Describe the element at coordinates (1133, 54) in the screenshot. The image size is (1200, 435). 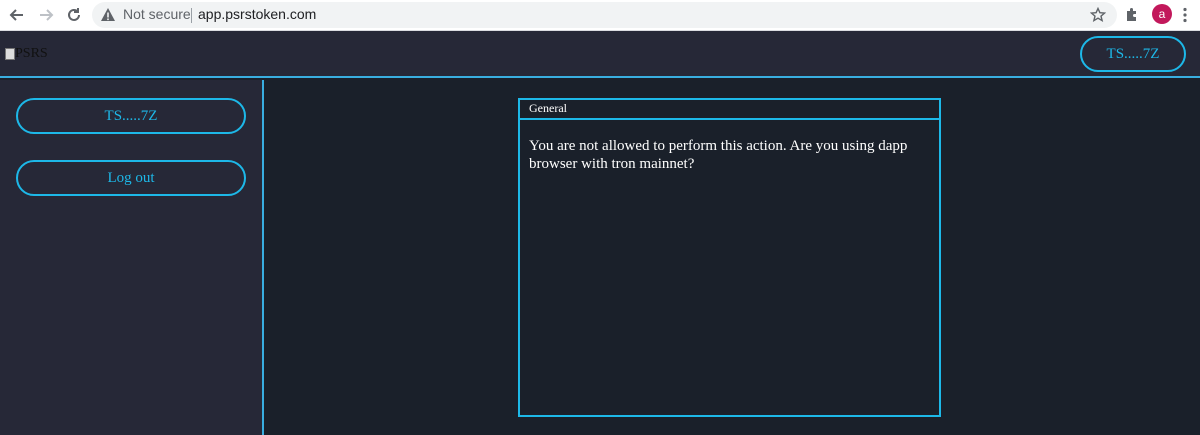
I see `wallet-address-button: TS.....7Z` at that location.